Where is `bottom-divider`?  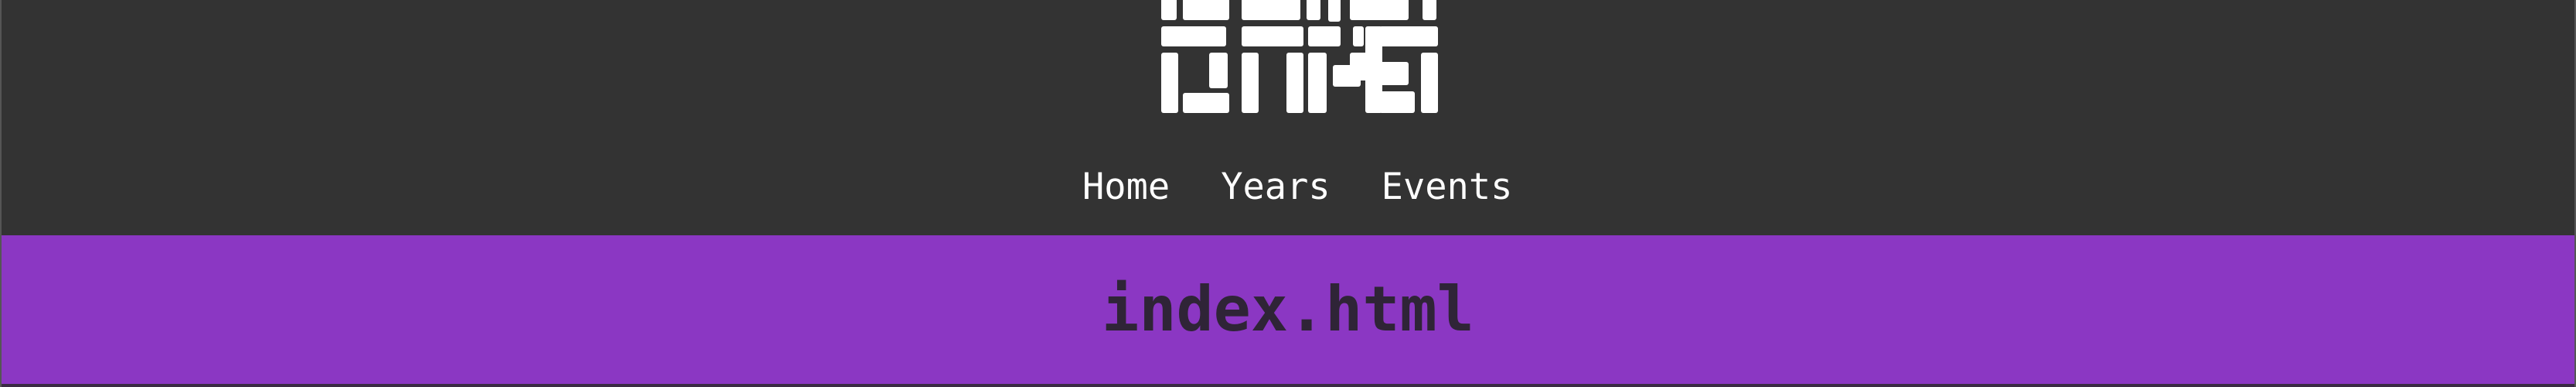
bottom-divider is located at coordinates (1288, 385).